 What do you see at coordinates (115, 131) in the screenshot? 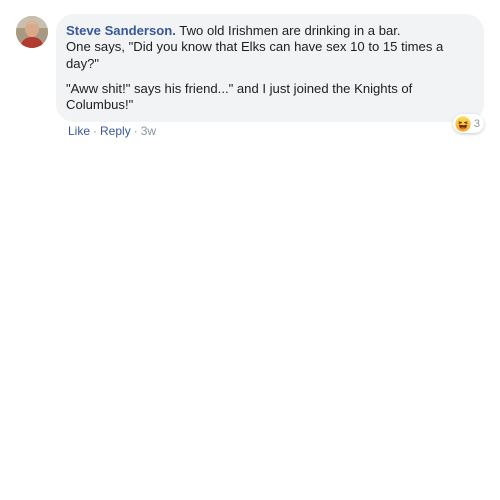
I see `reply-button: Reply` at bounding box center [115, 131].